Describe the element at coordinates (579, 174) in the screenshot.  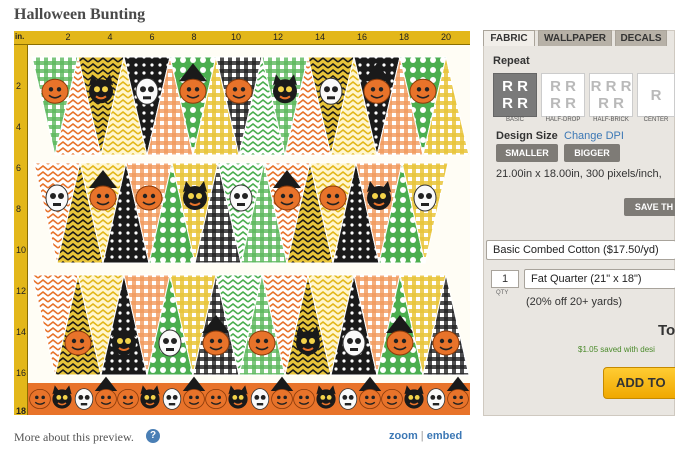
I see `design-size-text: 21.00in x 18.00in, 300 pixels/inch,` at that location.